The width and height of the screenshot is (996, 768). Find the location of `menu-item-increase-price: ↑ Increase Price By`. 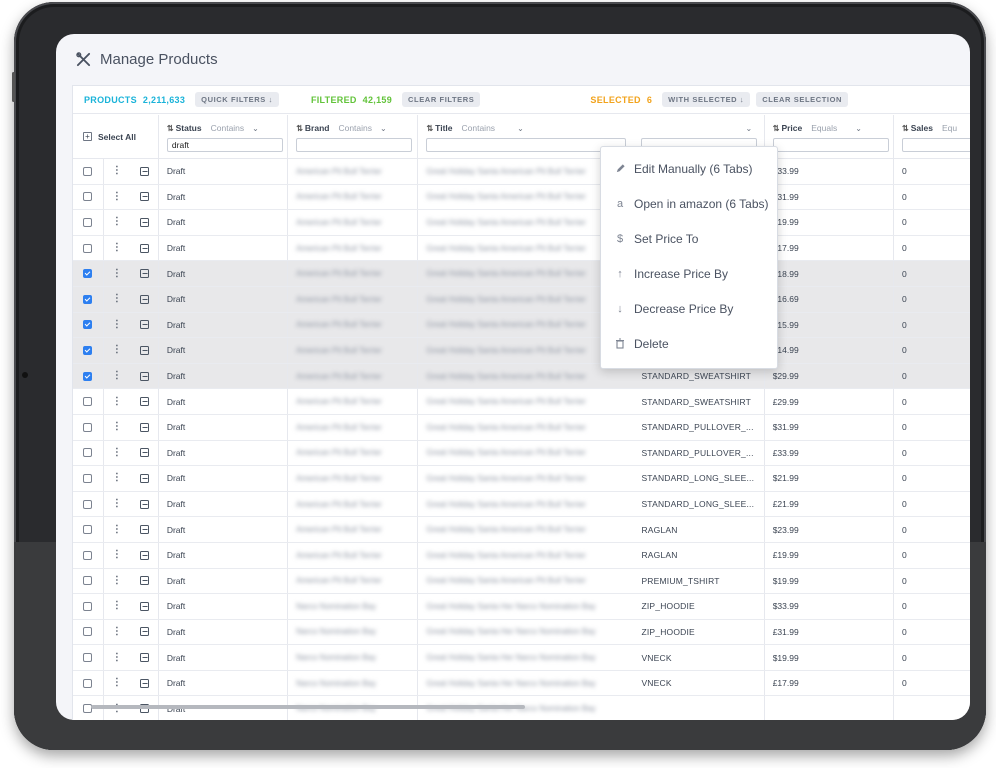

menu-item-increase-price: ↑ Increase Price By is located at coordinates (689, 273).